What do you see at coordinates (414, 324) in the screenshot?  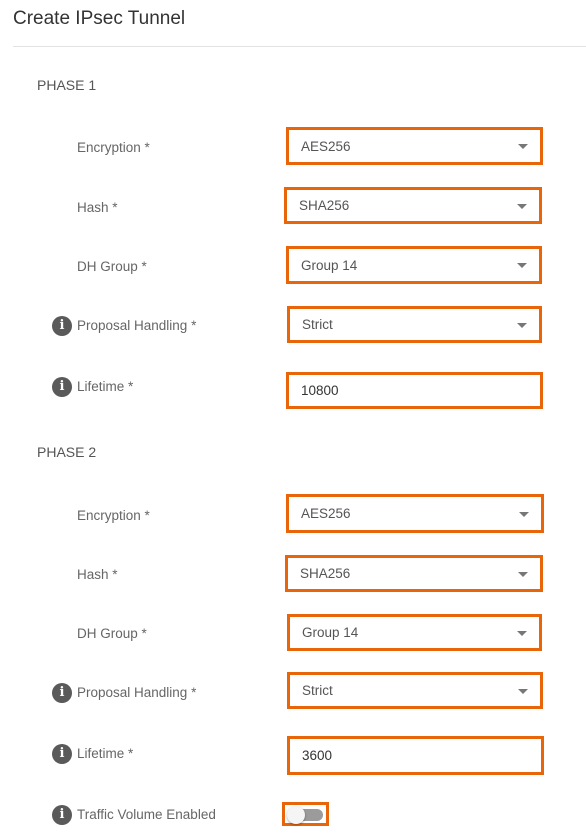 I see `phase1-proposal-handling-select: Strict` at bounding box center [414, 324].